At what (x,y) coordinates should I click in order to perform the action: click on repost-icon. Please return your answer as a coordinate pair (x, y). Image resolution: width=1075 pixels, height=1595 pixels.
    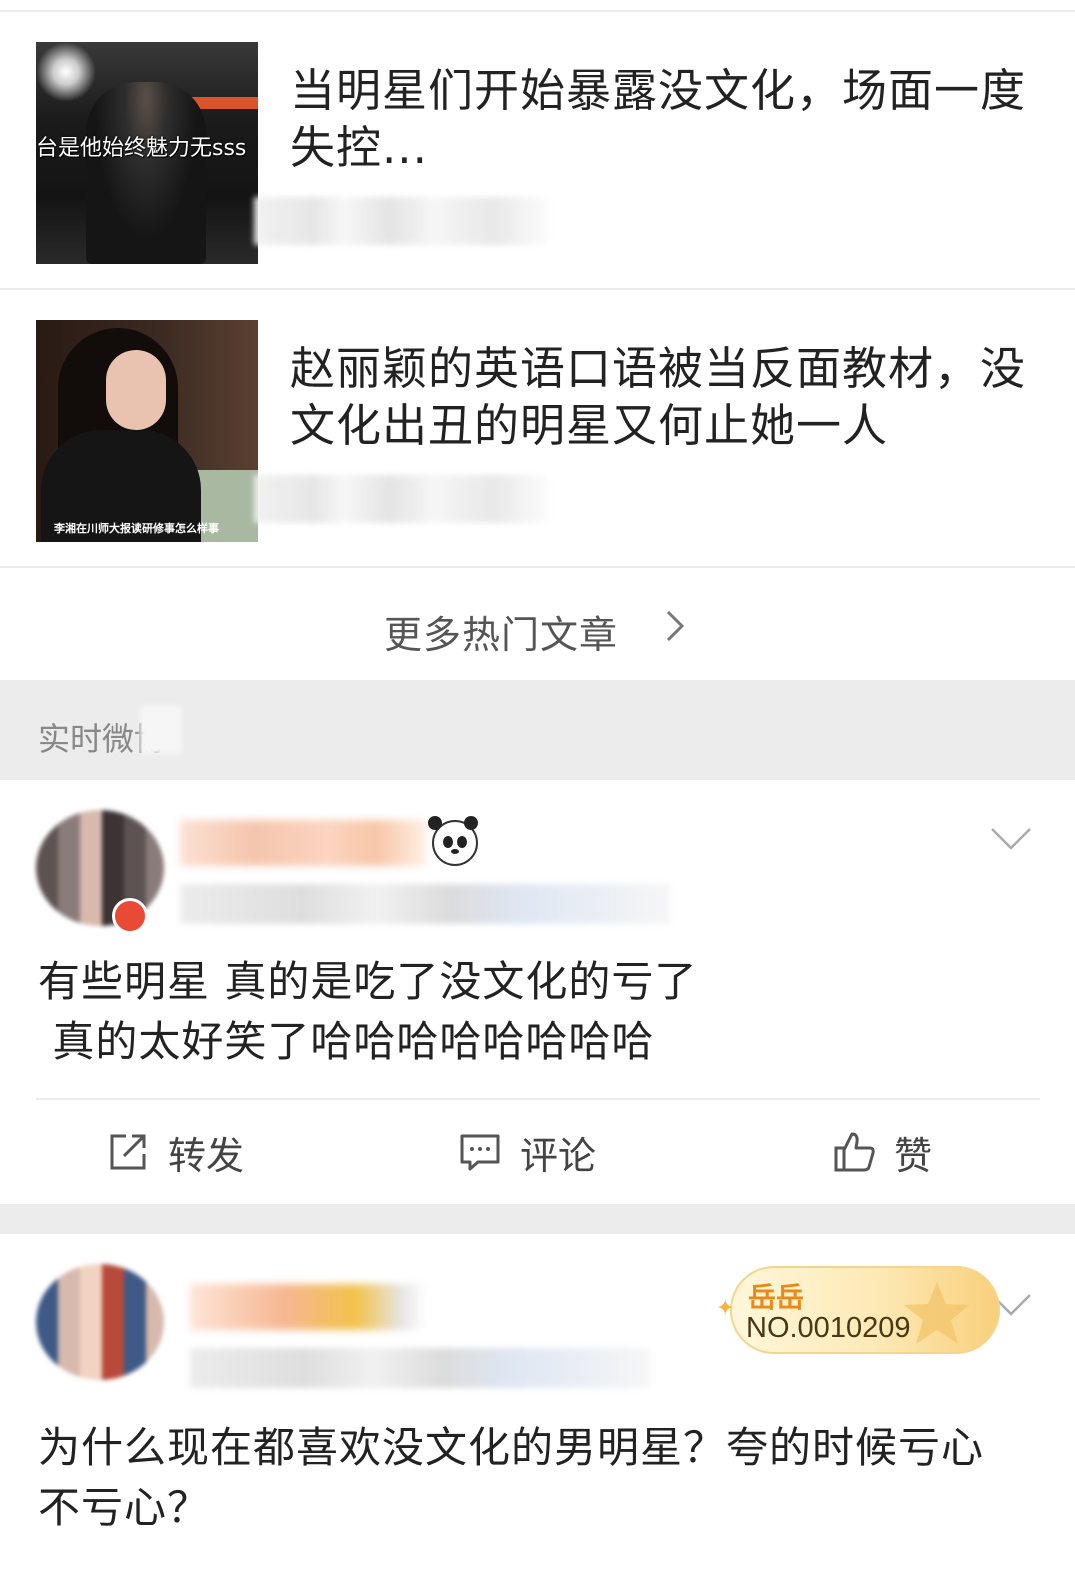
    Looking at the image, I should click on (128, 1152).